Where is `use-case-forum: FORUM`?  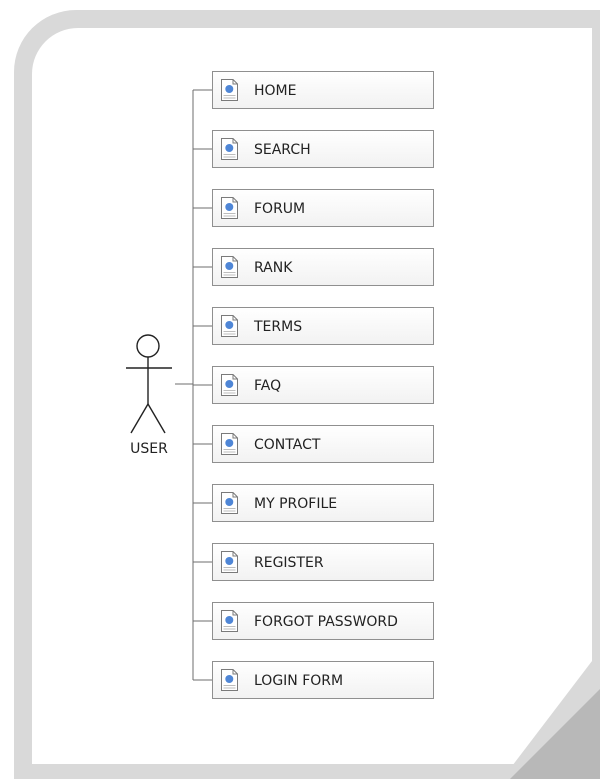
use-case-forum: FORUM is located at coordinates (323, 208).